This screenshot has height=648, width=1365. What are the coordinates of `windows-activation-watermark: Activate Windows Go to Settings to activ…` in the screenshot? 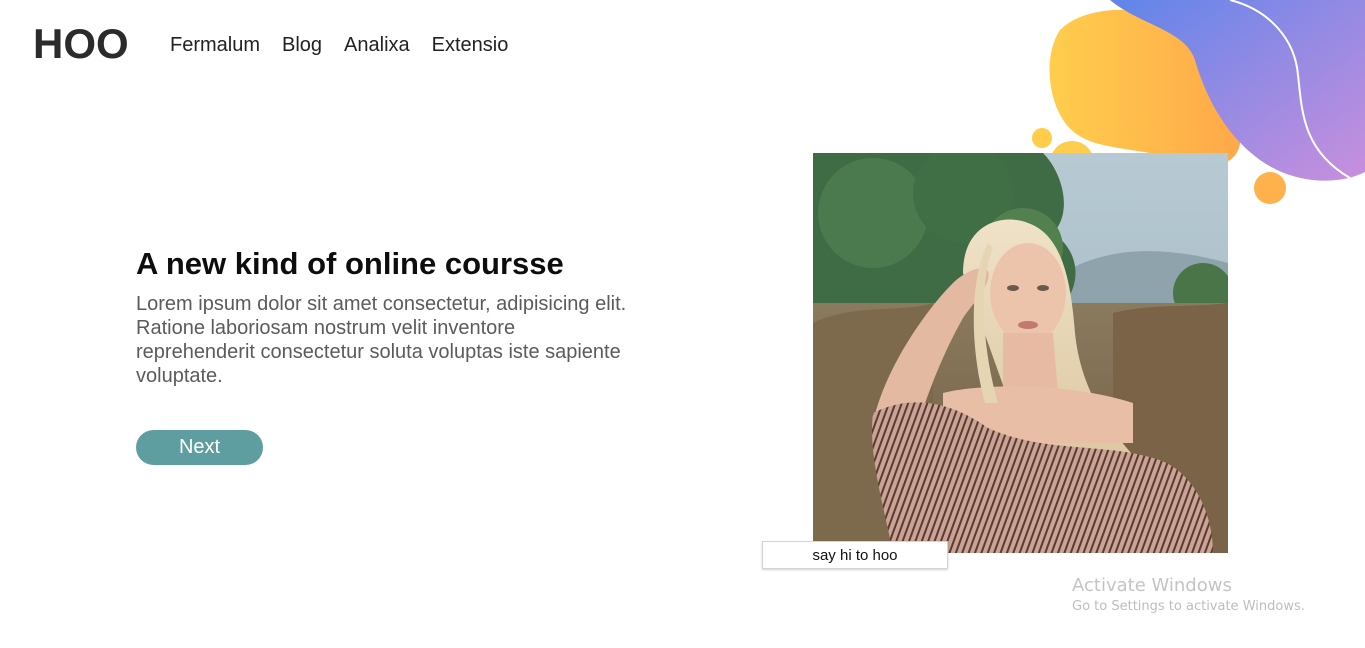 It's located at (1188, 595).